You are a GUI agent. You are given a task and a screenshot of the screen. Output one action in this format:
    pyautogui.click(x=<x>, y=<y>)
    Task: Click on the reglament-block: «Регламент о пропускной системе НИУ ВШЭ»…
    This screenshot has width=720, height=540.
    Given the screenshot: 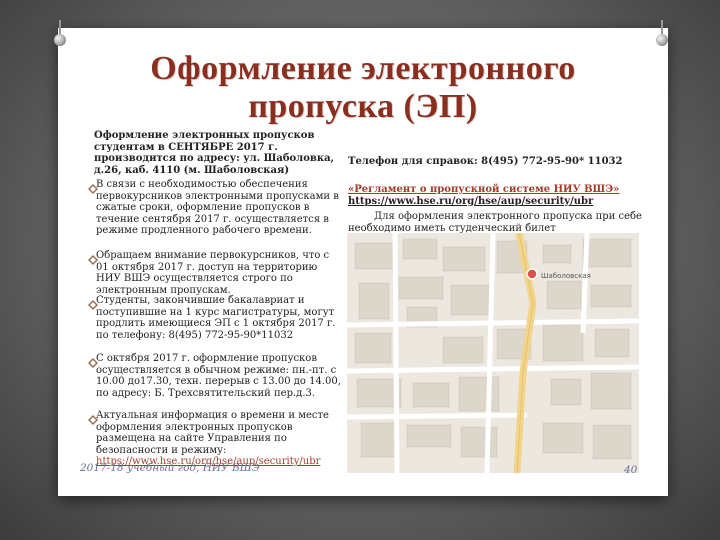 What is the action you would take?
    pyautogui.click(x=498, y=195)
    